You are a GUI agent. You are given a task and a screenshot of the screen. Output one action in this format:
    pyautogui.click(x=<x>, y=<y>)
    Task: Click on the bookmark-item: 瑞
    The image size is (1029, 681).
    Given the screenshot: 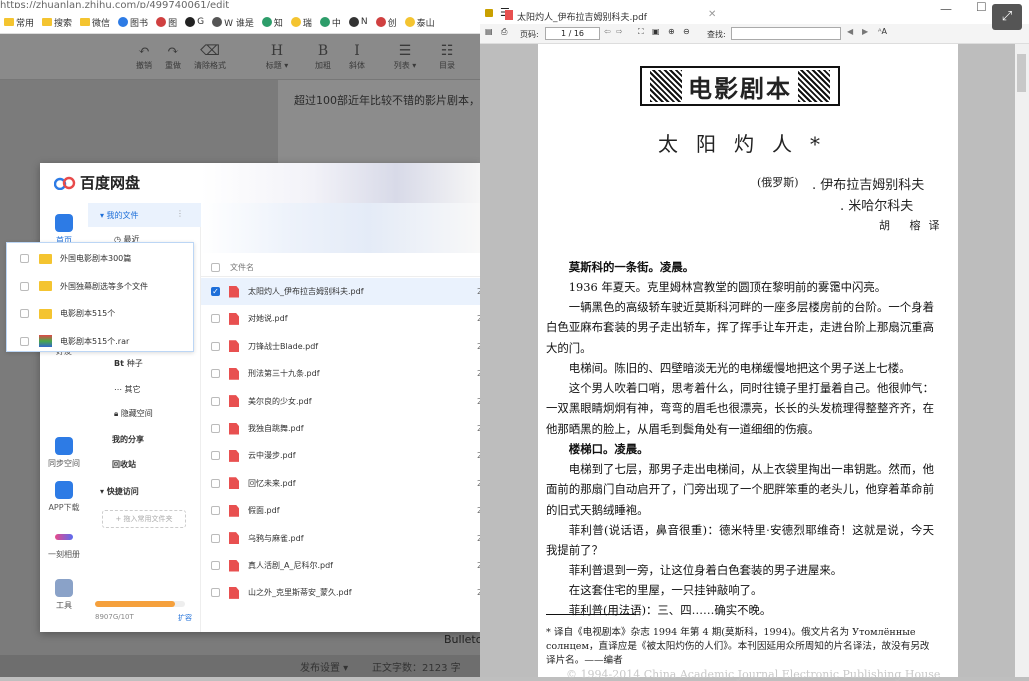 What is the action you would take?
    pyautogui.click(x=301, y=22)
    